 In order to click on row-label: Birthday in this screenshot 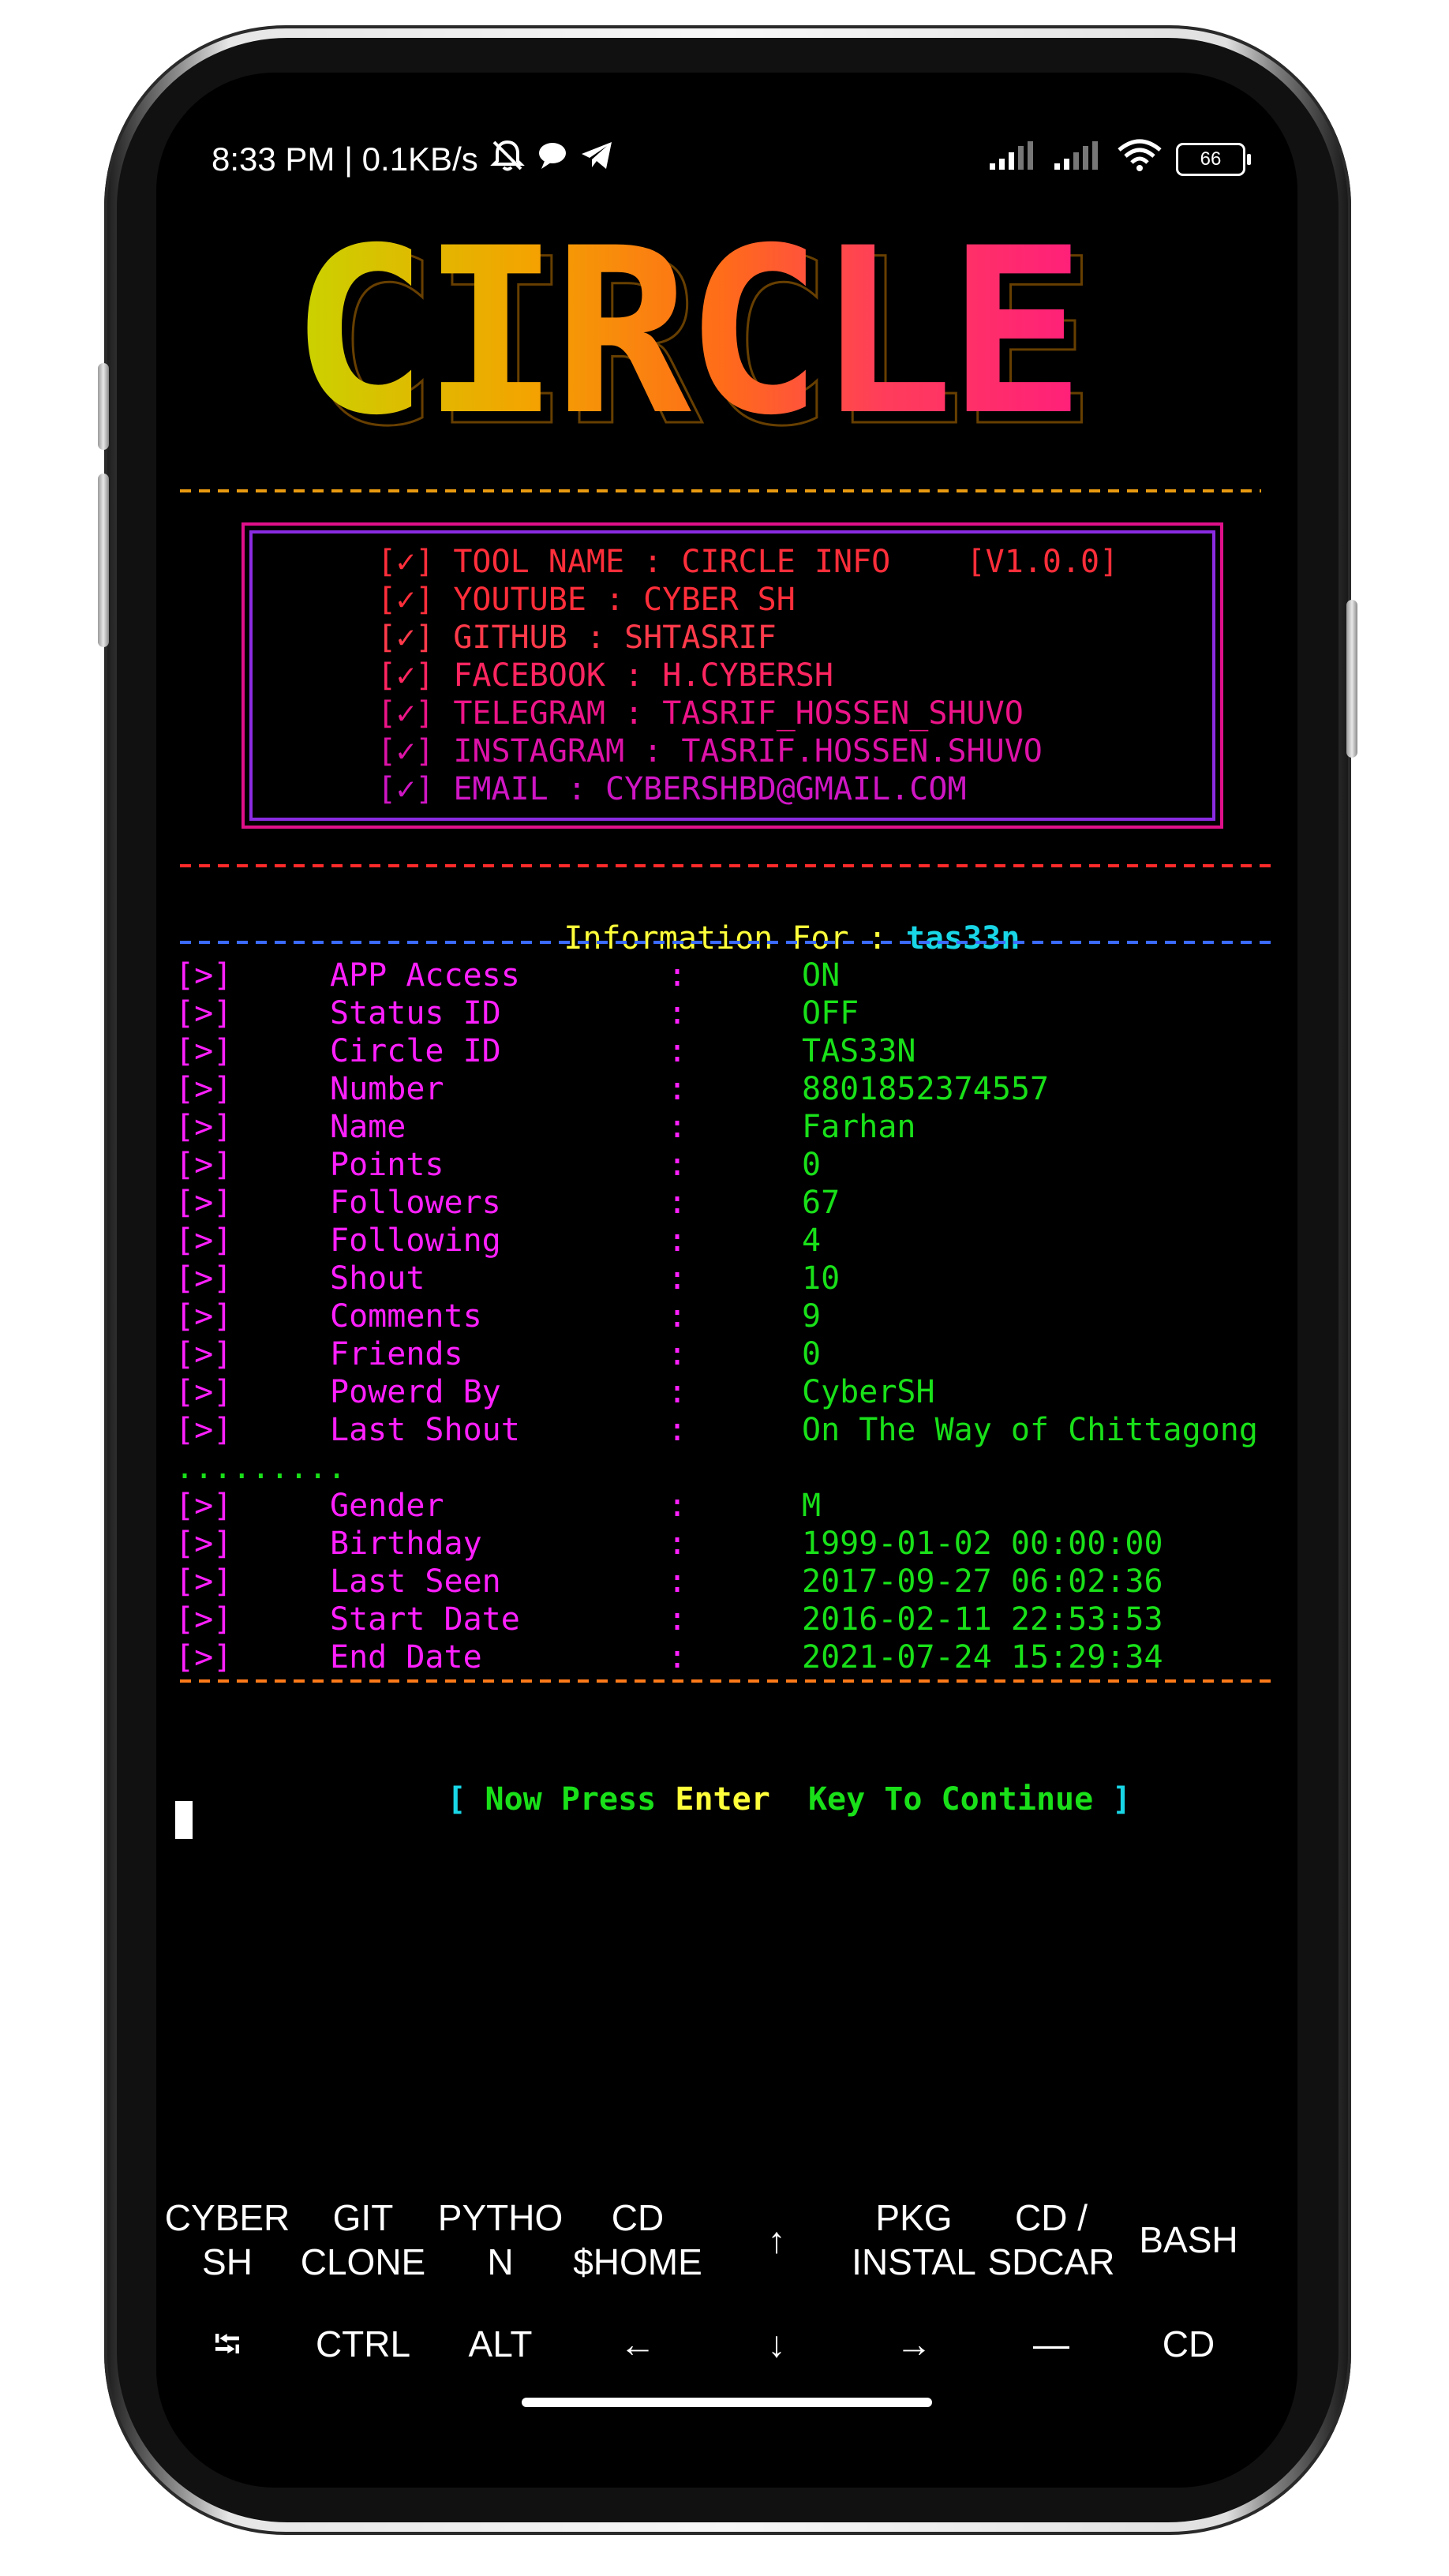, I will do `click(406, 1544)`.